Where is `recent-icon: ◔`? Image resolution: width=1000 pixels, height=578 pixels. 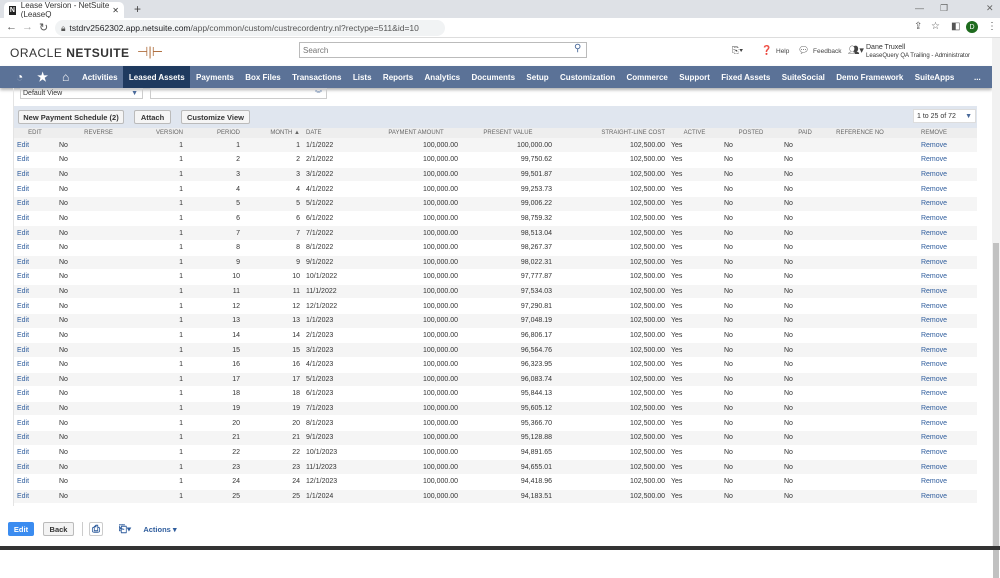
recent-icon: ◔ is located at coordinates (15, 77).